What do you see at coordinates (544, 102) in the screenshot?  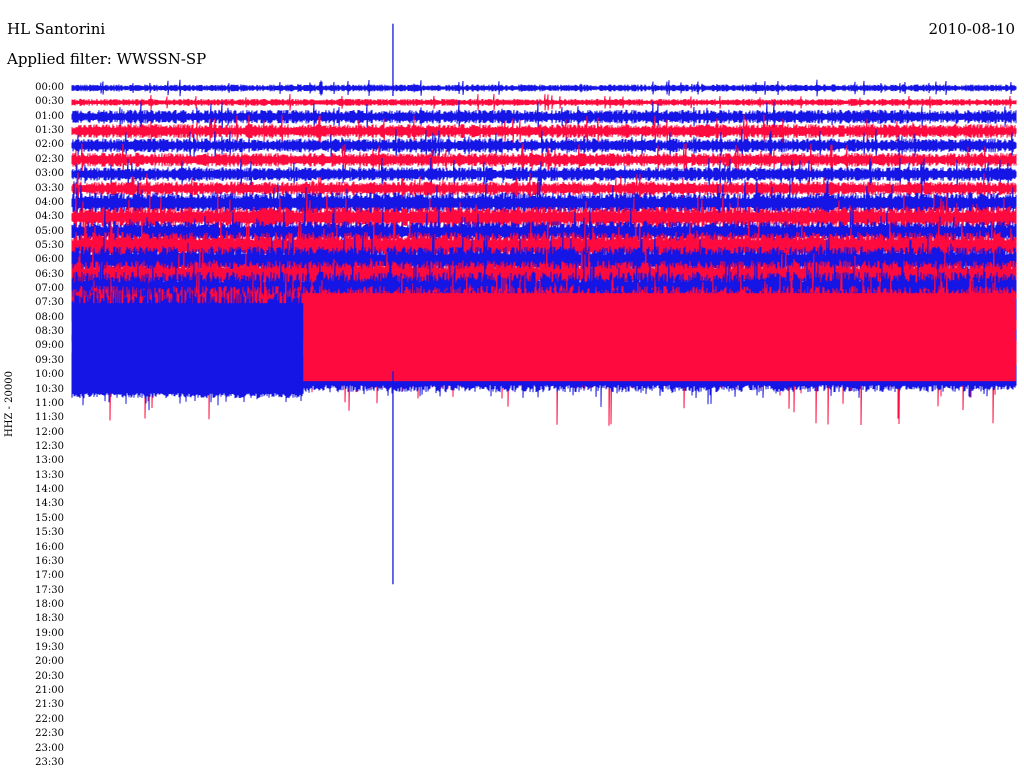 I see `trace-row-00:30` at bounding box center [544, 102].